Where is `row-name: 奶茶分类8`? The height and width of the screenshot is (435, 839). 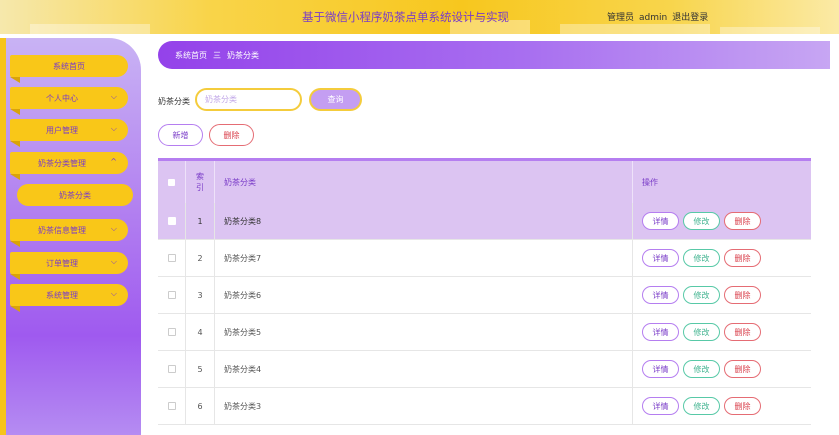 row-name: 奶茶分类8 is located at coordinates (424, 221).